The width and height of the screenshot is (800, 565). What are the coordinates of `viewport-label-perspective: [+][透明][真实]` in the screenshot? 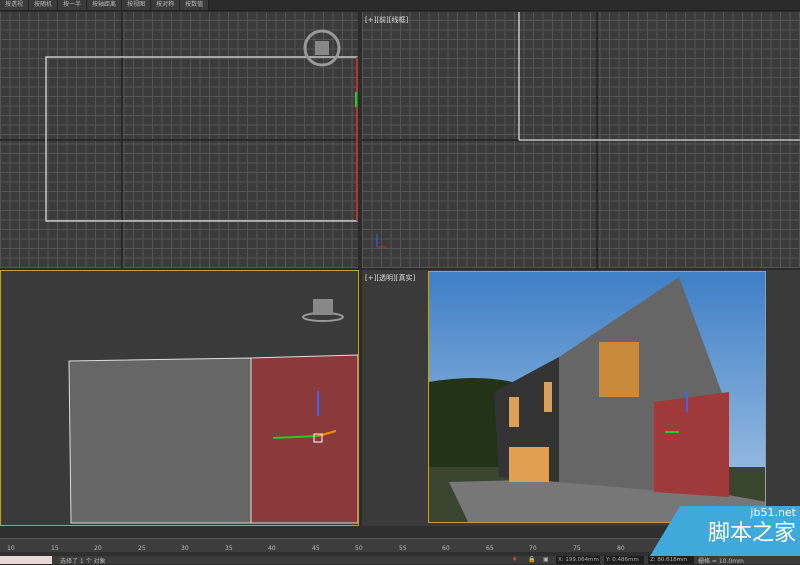 It's located at (390, 278).